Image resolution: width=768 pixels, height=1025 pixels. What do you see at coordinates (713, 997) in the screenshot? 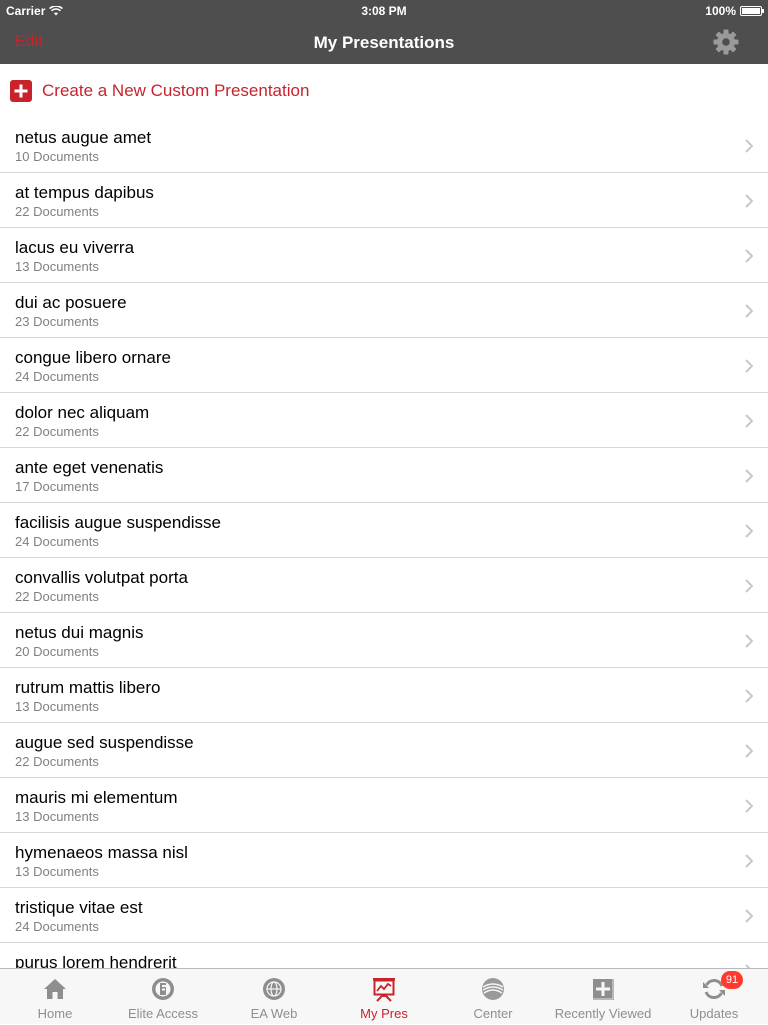
I see `tab-updates: Updates 91` at bounding box center [713, 997].